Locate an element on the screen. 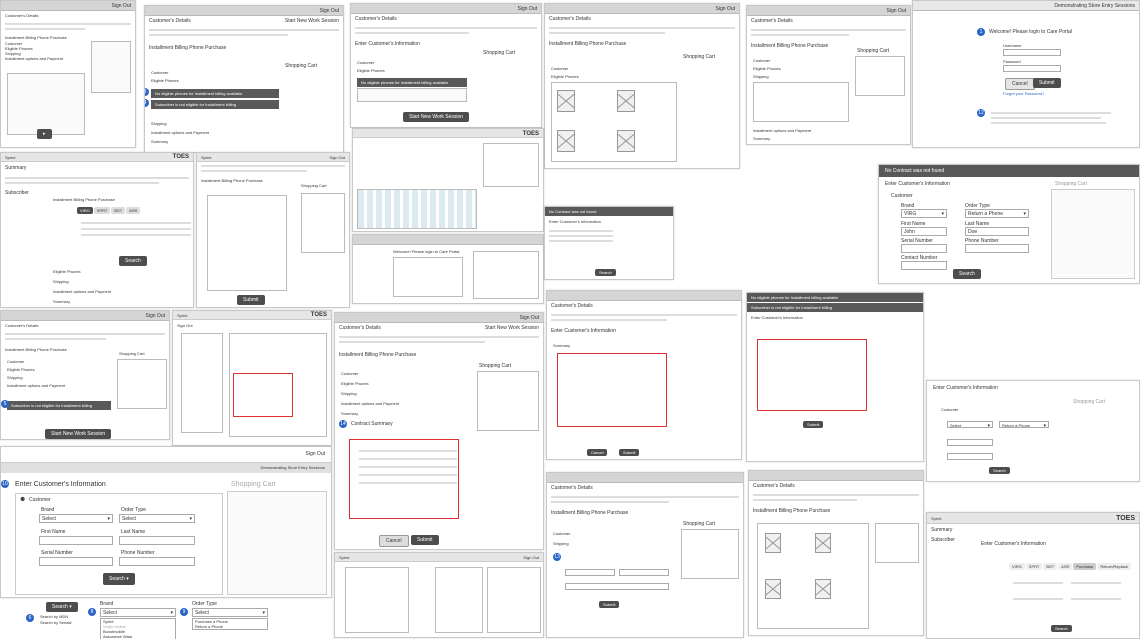  first-name-input: John is located at coordinates (924, 231).